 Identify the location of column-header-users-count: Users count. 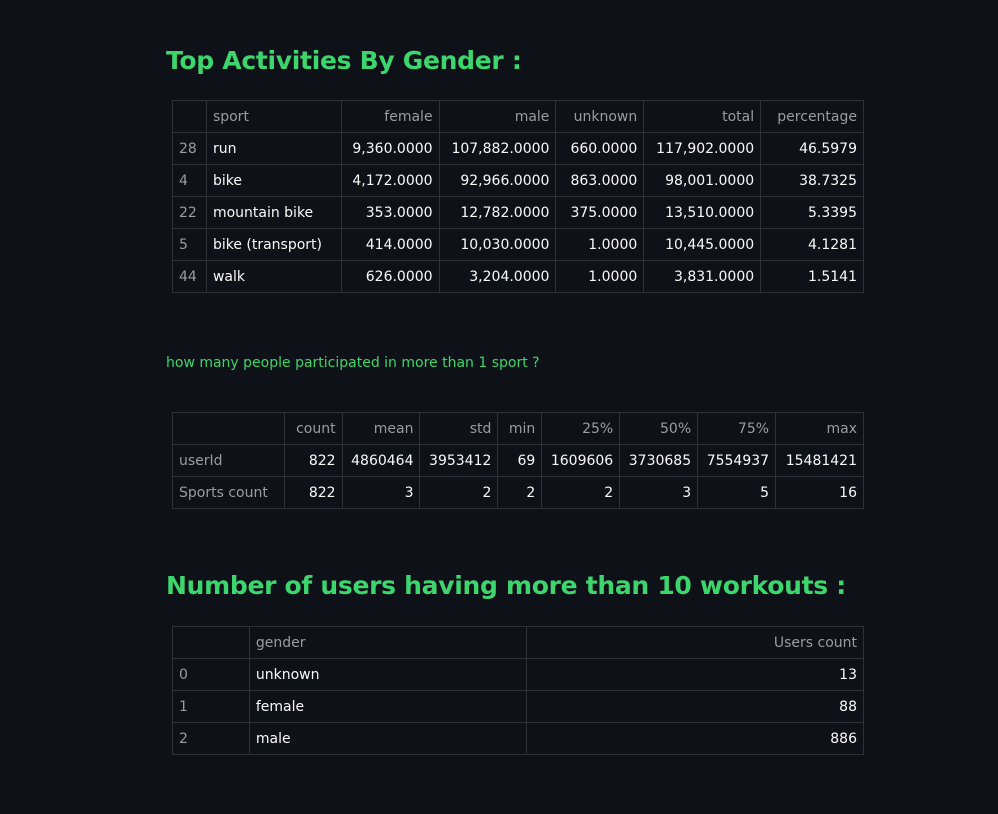
(695, 642).